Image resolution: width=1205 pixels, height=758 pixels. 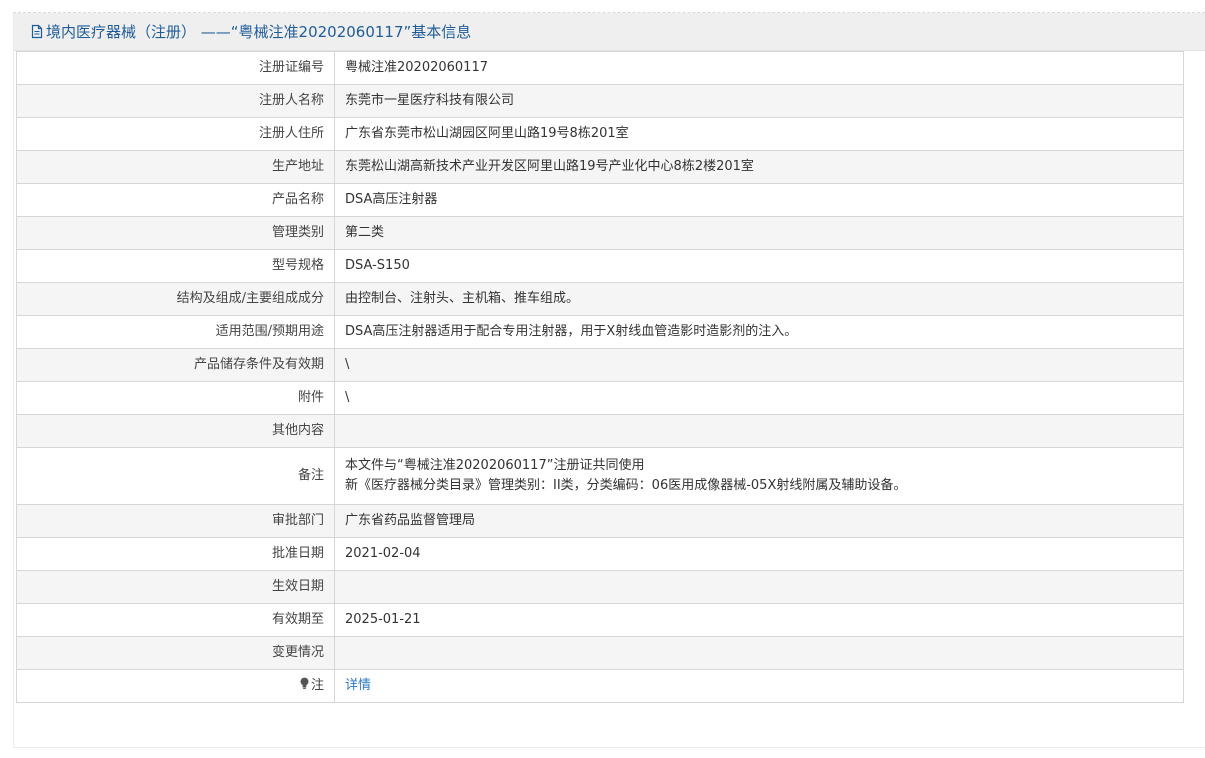 I want to click on row-value: 2025-01-21, so click(x=759, y=620).